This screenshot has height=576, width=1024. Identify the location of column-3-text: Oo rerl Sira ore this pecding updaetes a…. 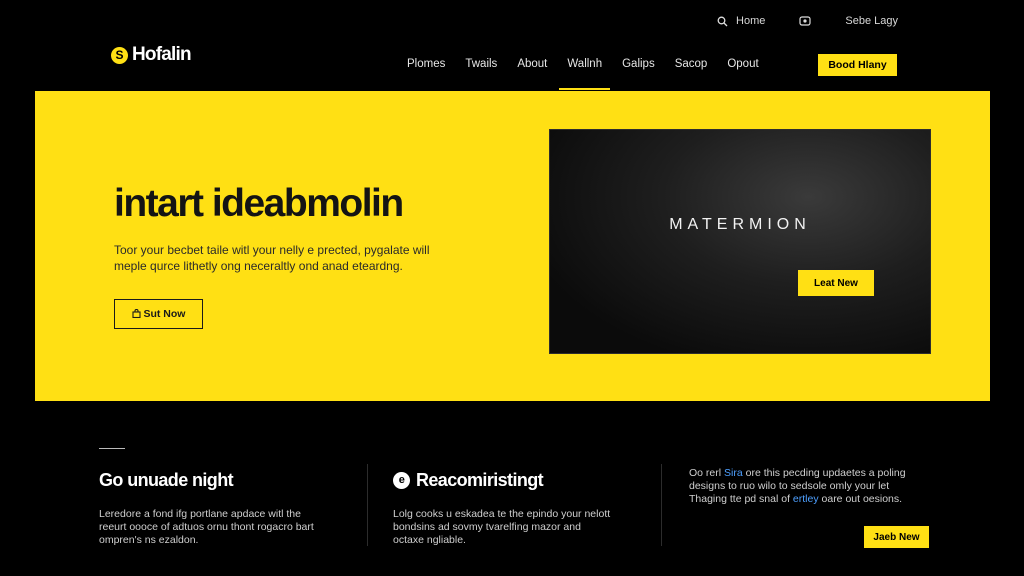
(814, 486).